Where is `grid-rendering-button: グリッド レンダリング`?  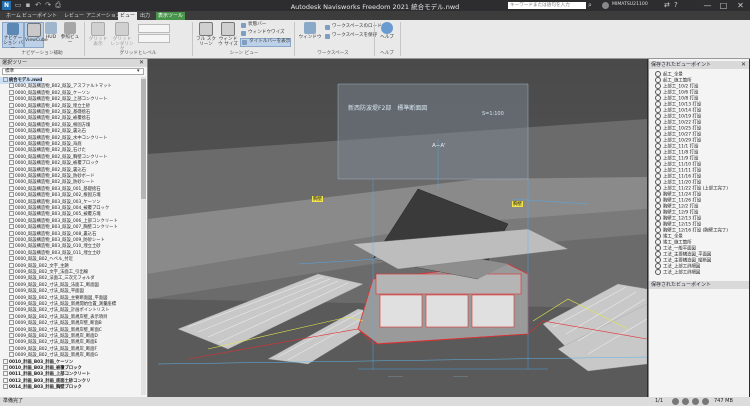
grid-rendering-button: グリッド レンダリング is located at coordinates (122, 37).